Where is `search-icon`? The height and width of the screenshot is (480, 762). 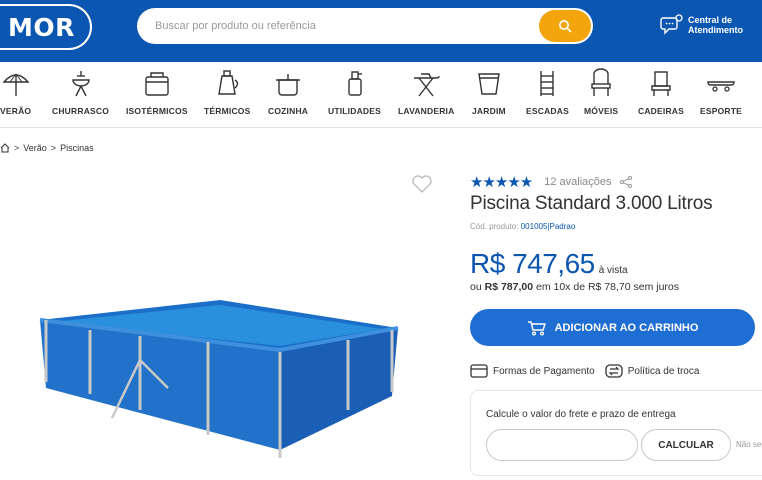 search-icon is located at coordinates (565, 26).